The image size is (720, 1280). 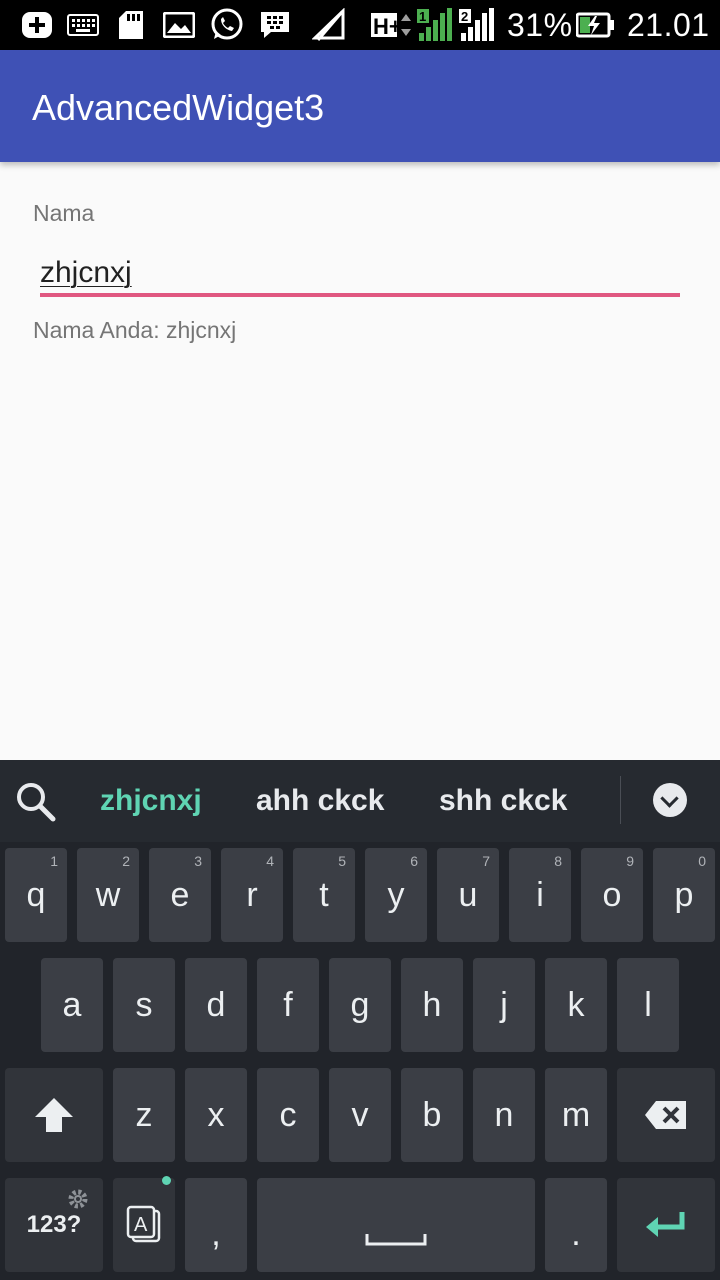 I want to click on settings-gear-icon, so click(x=78, y=1199).